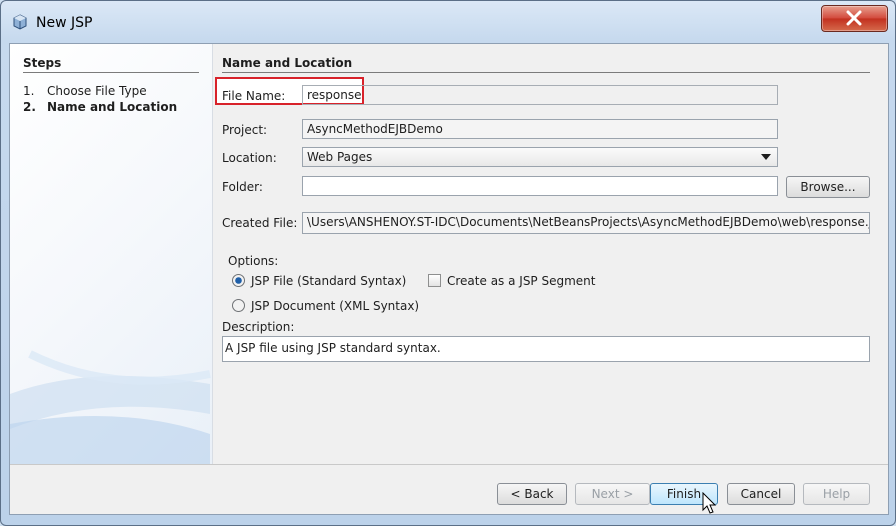 This screenshot has width=896, height=526. What do you see at coordinates (540, 157) in the screenshot?
I see `location-dropdown: Web Pages` at bounding box center [540, 157].